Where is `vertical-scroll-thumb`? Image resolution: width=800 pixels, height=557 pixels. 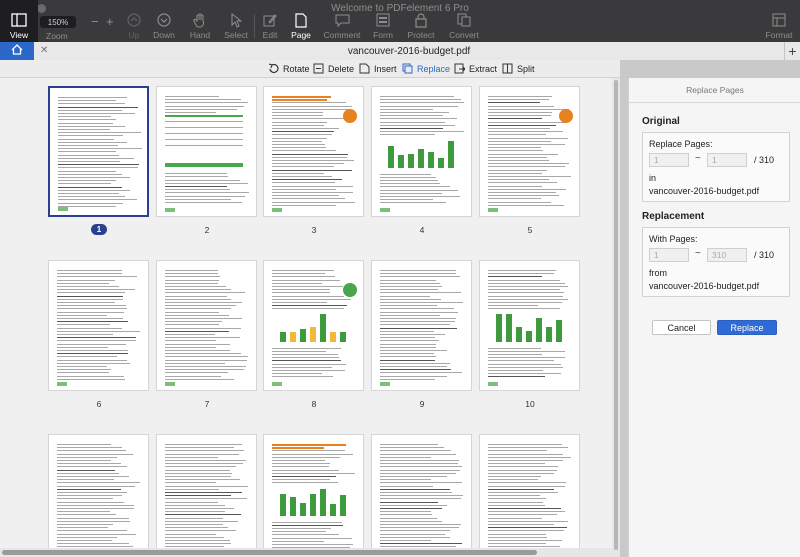 vertical-scroll-thumb is located at coordinates (616, 315).